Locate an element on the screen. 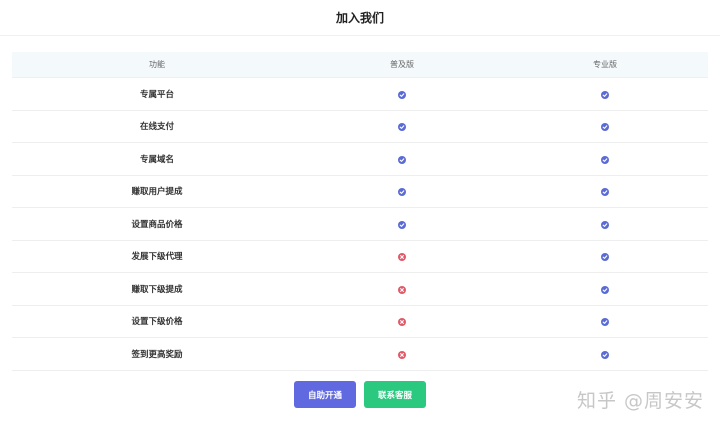 The image size is (720, 429). table-row: 专属域名 is located at coordinates (360, 159).